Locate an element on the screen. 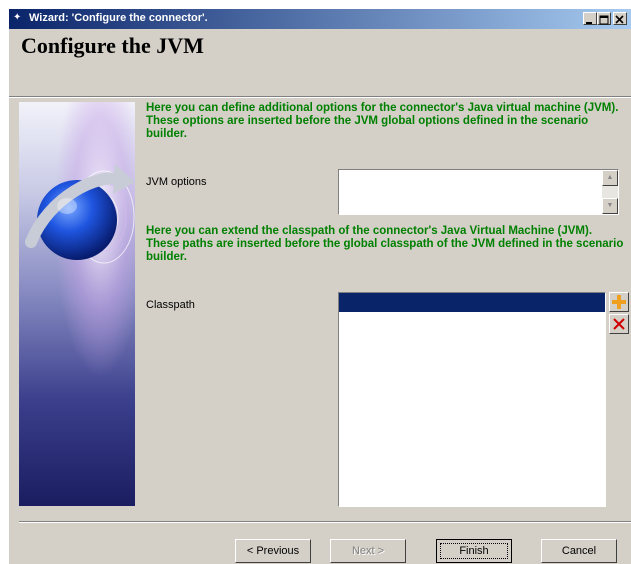 The width and height of the screenshot is (631, 564). remove-classpath-button is located at coordinates (619, 324).